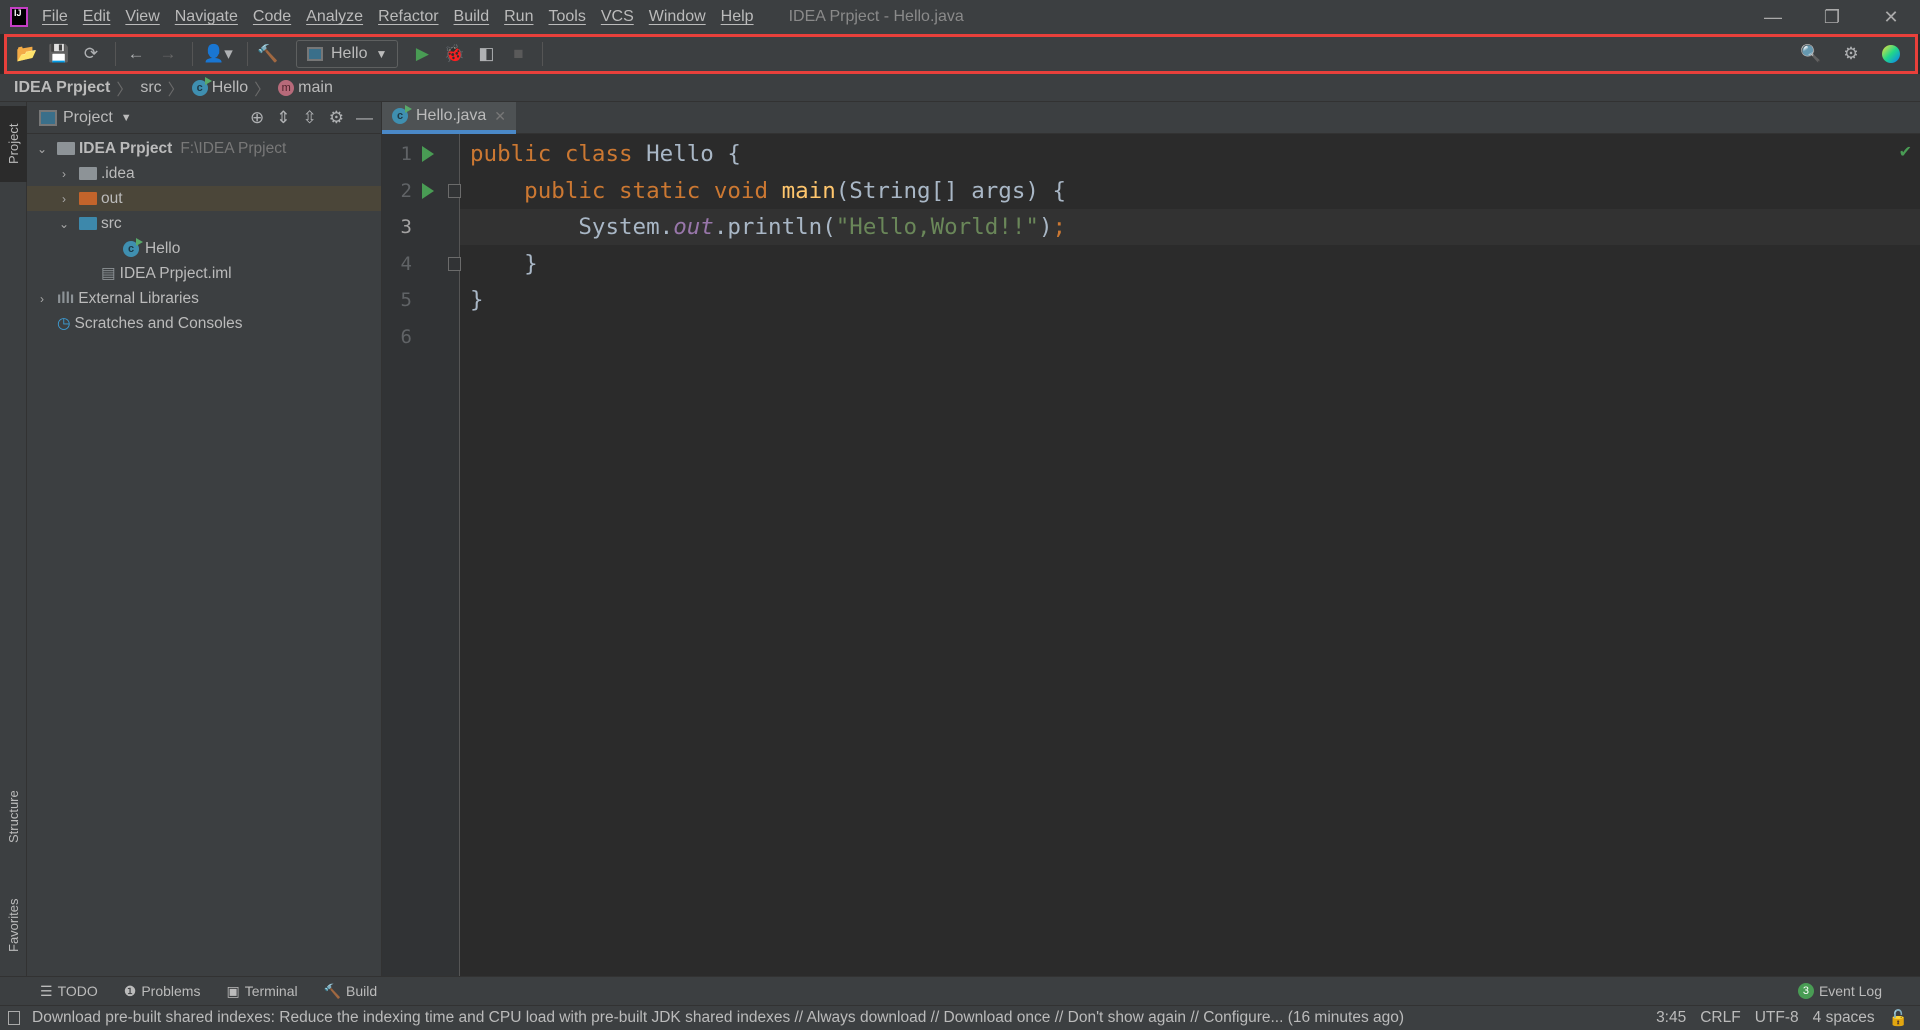 Image resolution: width=1920 pixels, height=1030 pixels. Describe the element at coordinates (454, 54) in the screenshot. I see `debug-bug-icon: 🐞` at that location.